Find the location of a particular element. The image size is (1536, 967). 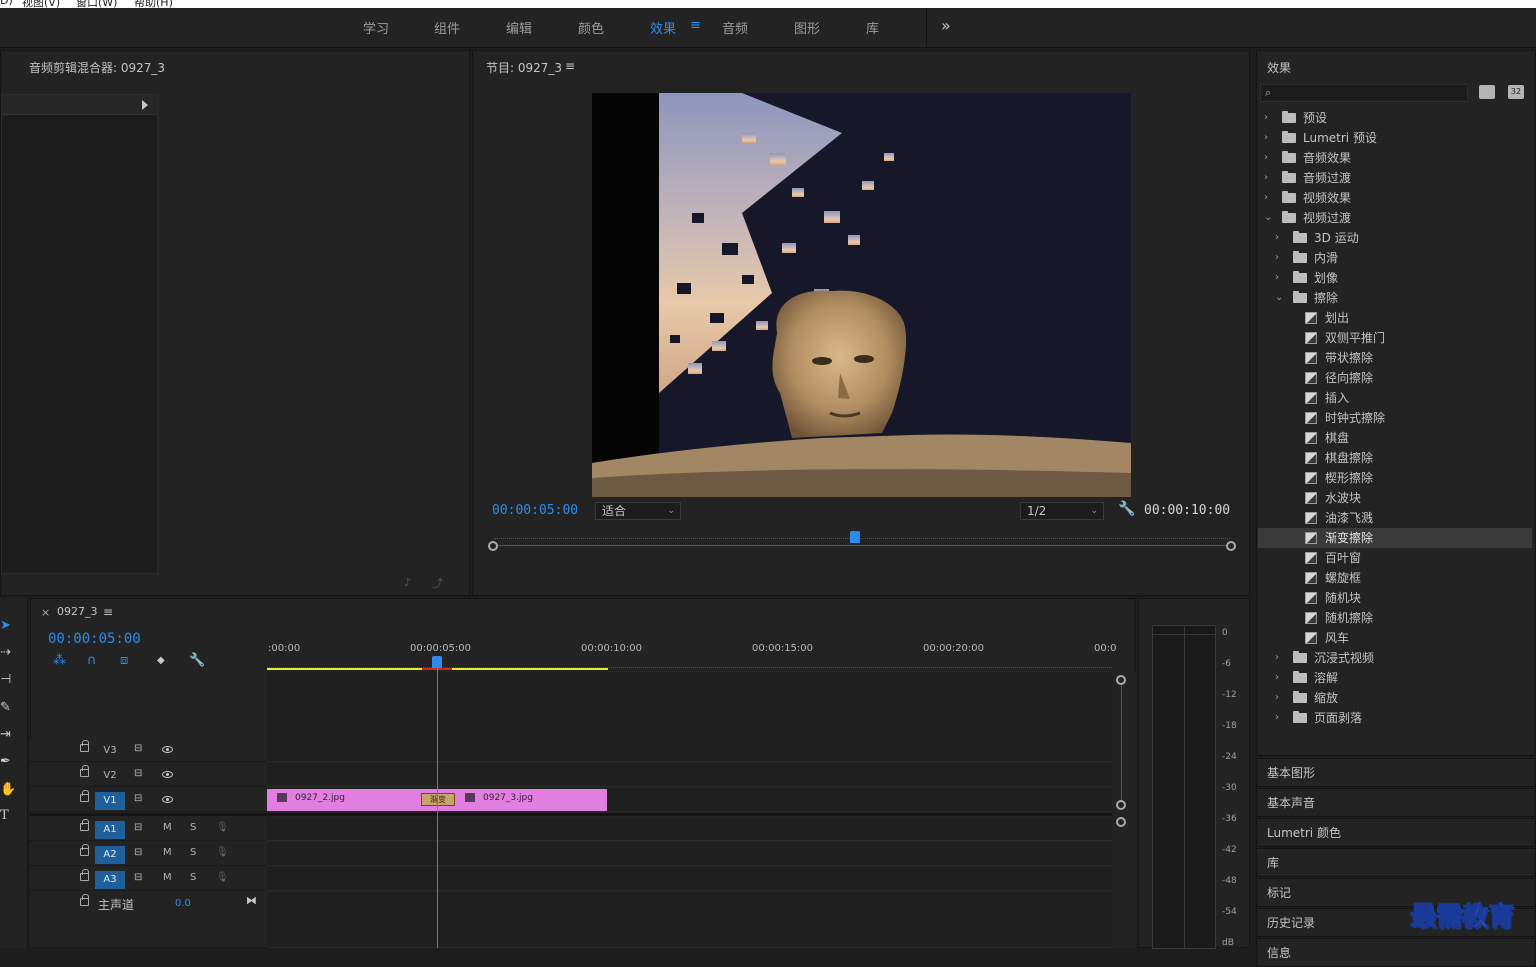

zoom-handle-left is located at coordinates (493, 546).